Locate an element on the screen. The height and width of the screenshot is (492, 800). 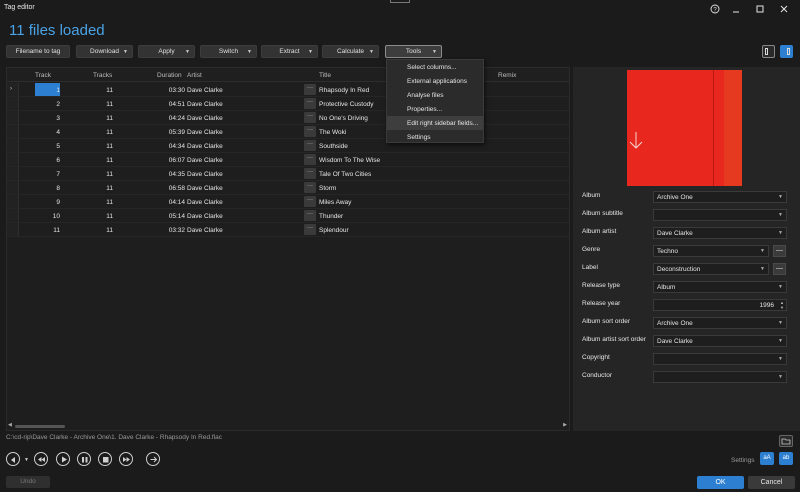
rewind-icon is located at coordinates (41, 459).